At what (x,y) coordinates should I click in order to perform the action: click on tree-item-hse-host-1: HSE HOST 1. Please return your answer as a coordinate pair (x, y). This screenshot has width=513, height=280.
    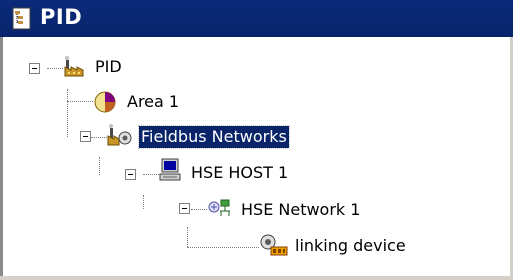
    Looking at the image, I should click on (239, 173).